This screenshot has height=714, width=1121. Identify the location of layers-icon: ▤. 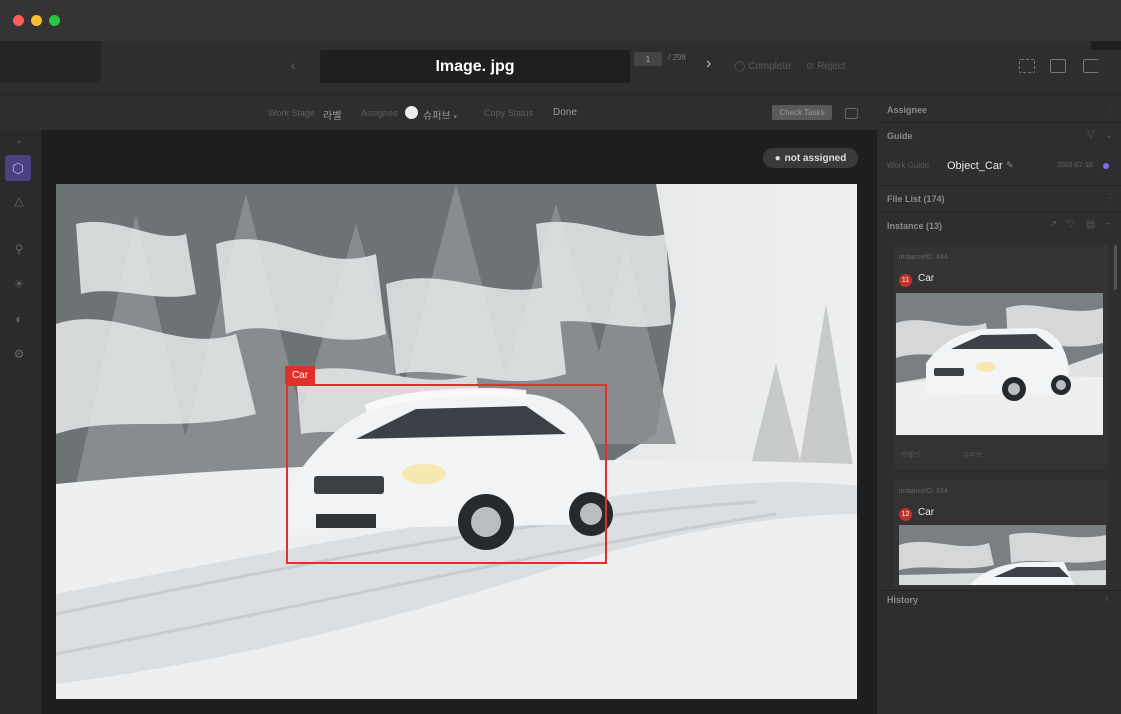
(1090, 224).